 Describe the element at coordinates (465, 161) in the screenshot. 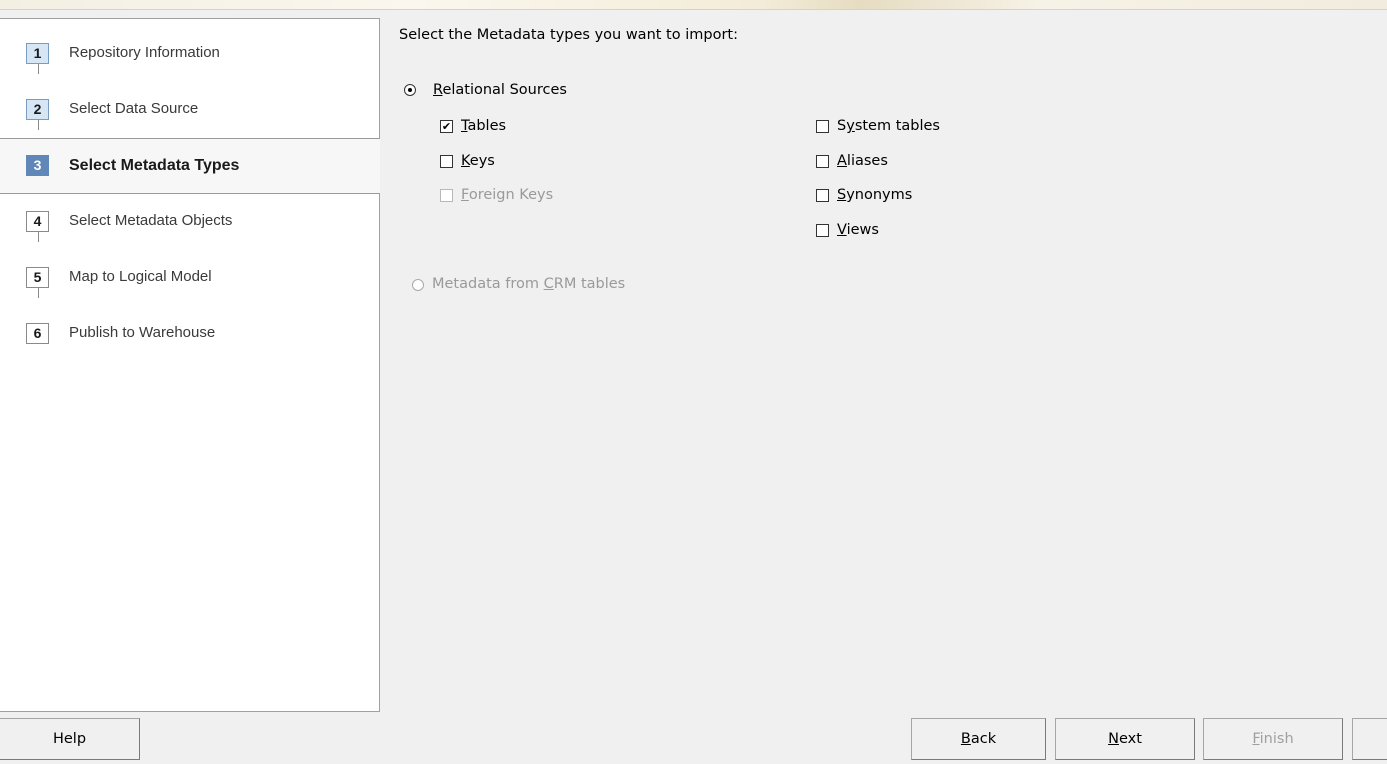

I see `mnemonic-key: K` at that location.